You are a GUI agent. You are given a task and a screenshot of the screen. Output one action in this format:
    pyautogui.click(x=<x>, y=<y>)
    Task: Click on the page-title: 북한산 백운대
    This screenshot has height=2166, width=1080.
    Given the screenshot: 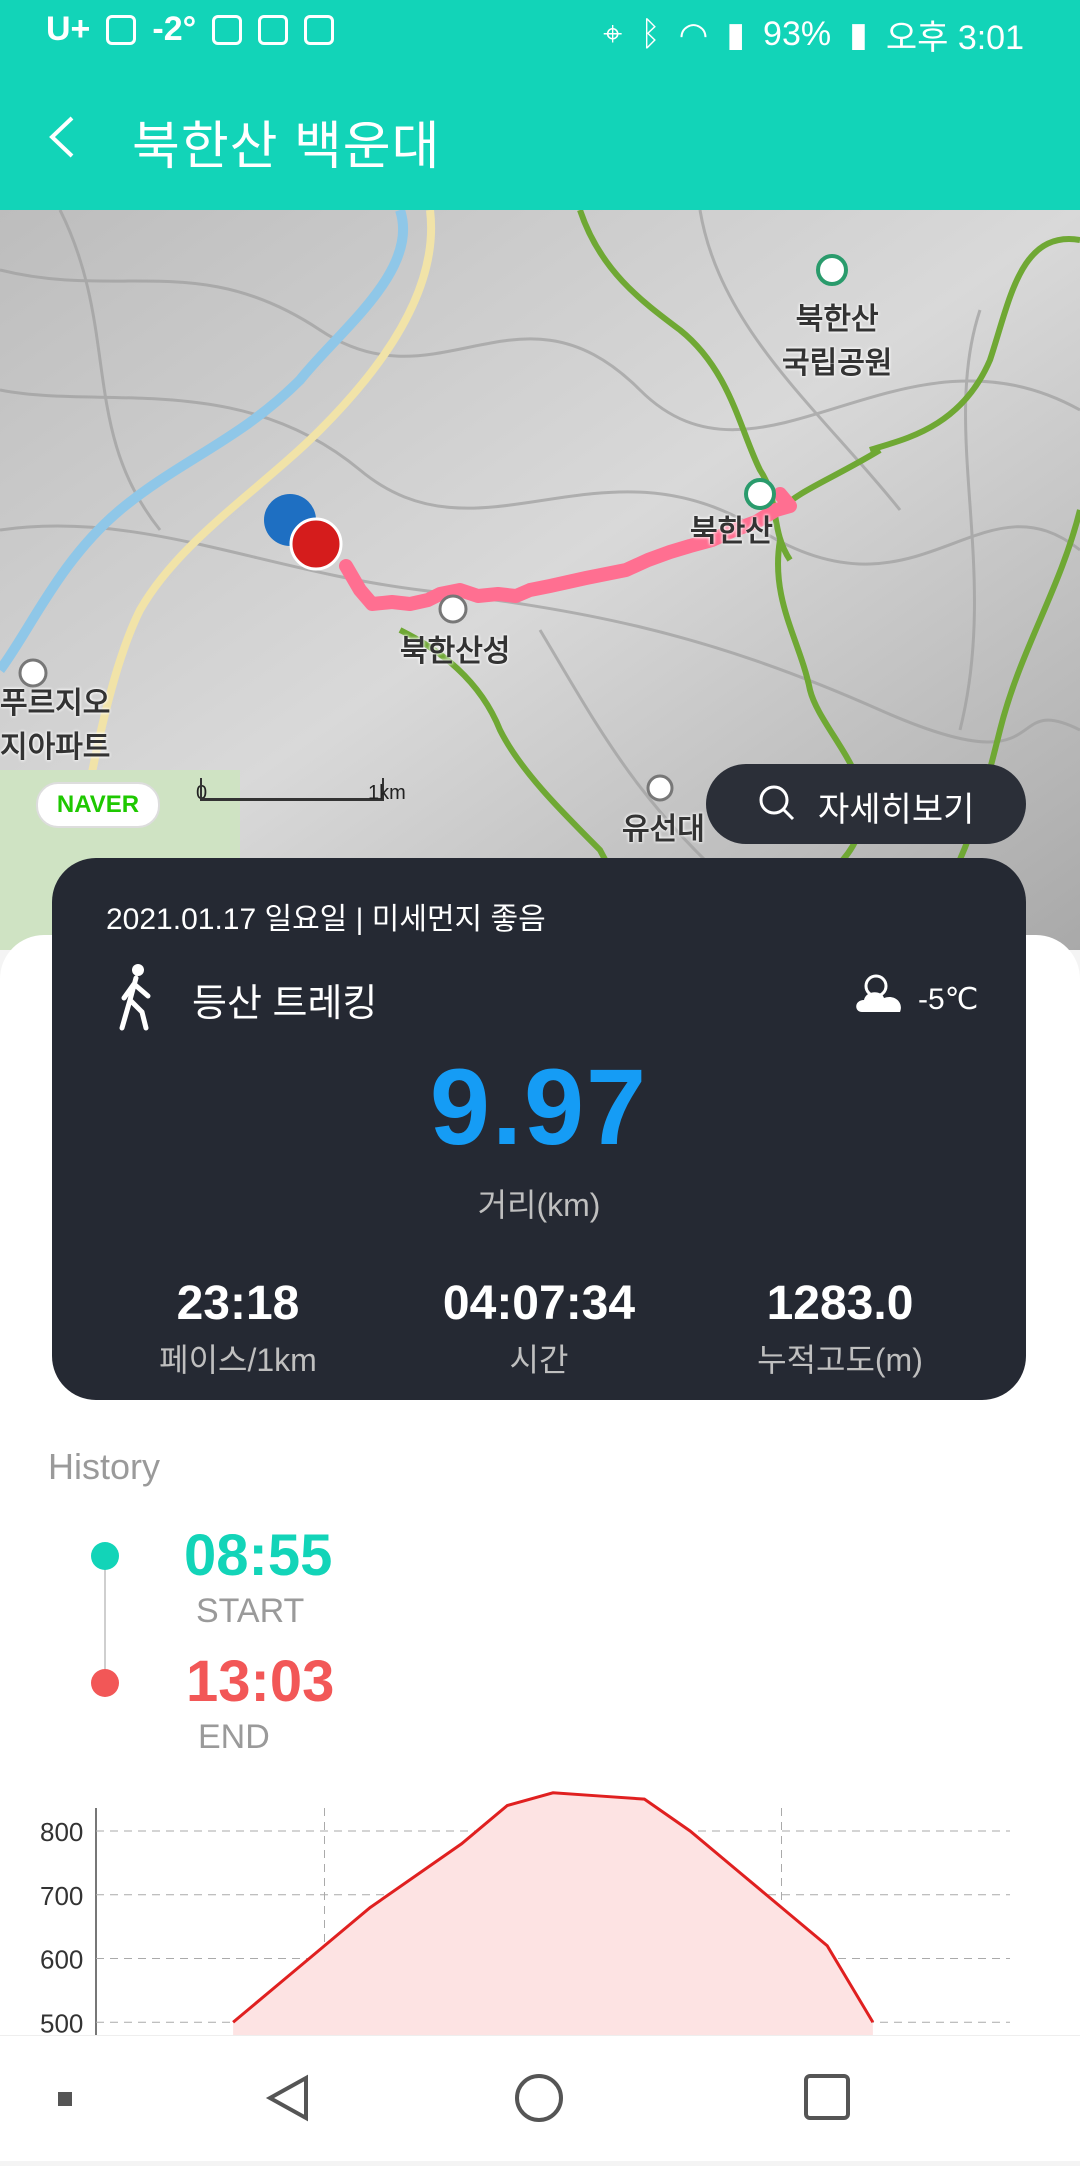 What is the action you would take?
    pyautogui.click(x=286, y=147)
    